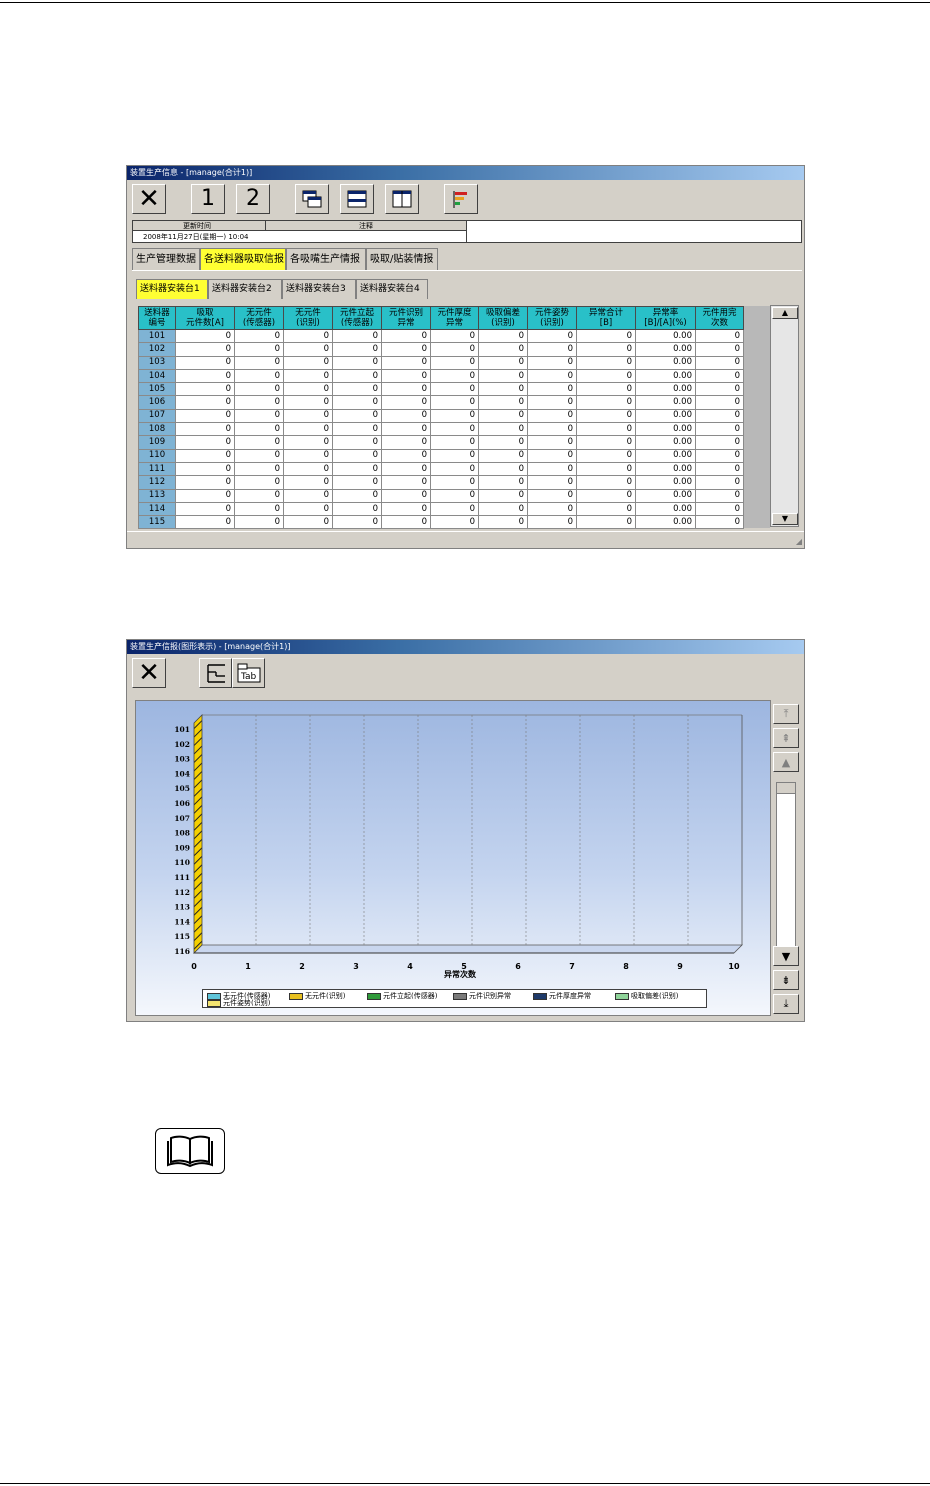  Describe the element at coordinates (786, 1004) in the screenshot. I see `scroll-bottom-button: ⤓` at that location.